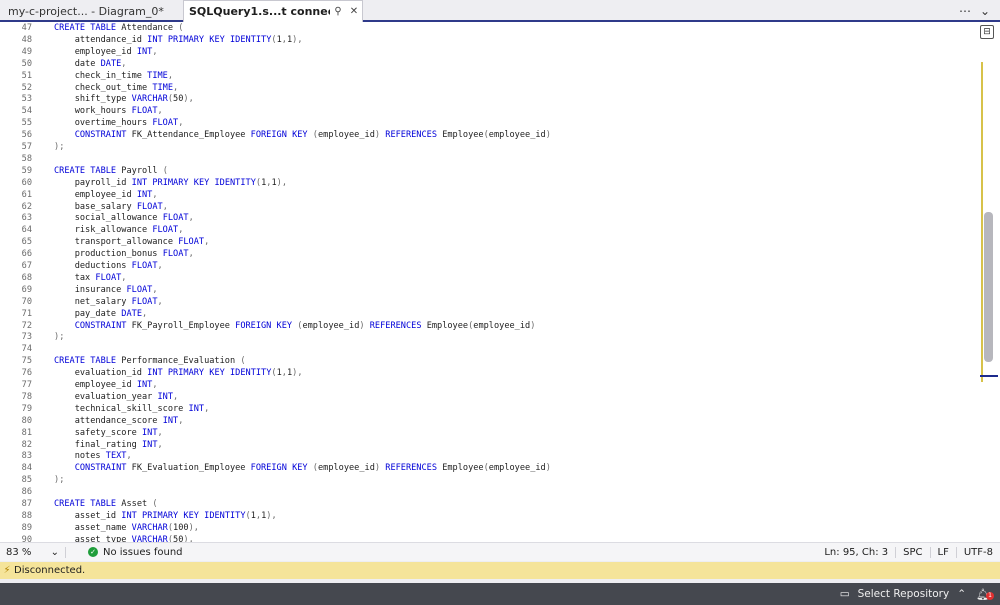 Image resolution: width=1000 pixels, height=605 pixels. I want to click on code-line: 73);, so click(490, 337).